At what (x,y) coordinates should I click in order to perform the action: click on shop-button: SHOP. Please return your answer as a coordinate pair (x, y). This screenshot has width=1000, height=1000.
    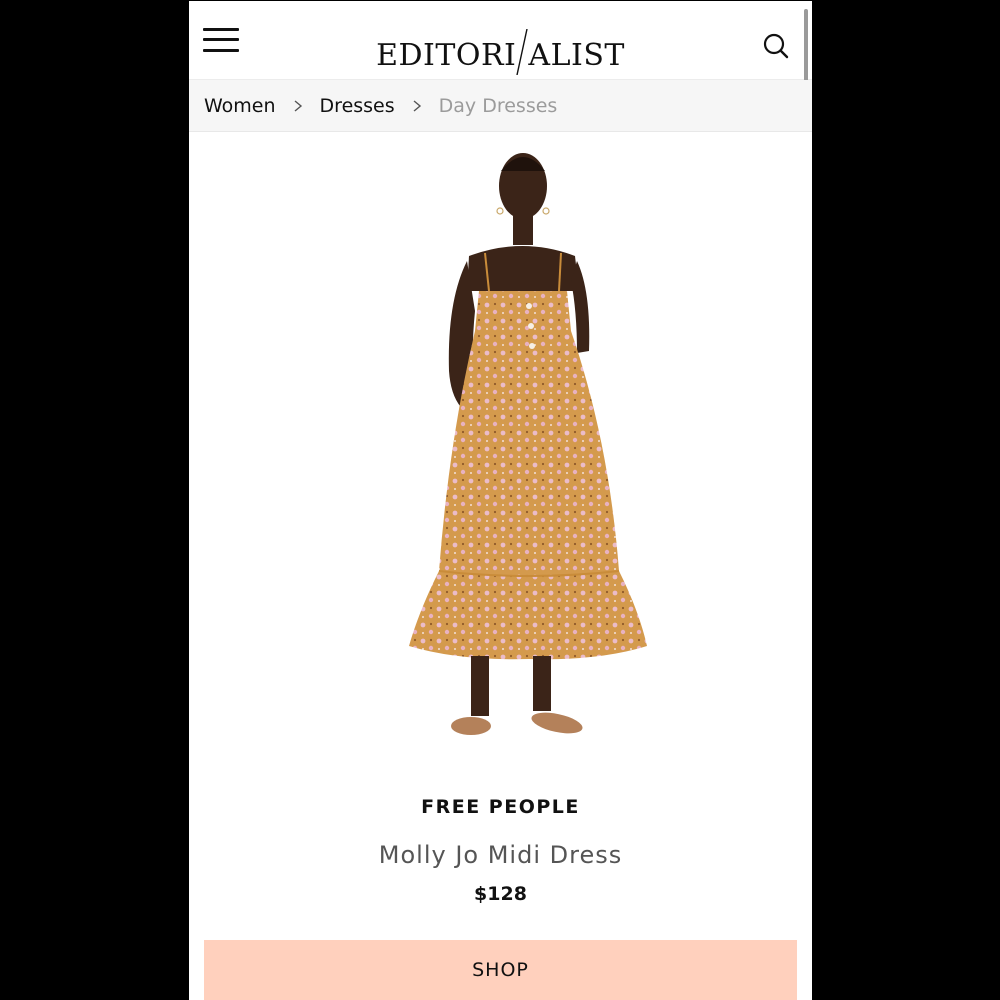
    Looking at the image, I should click on (500, 970).